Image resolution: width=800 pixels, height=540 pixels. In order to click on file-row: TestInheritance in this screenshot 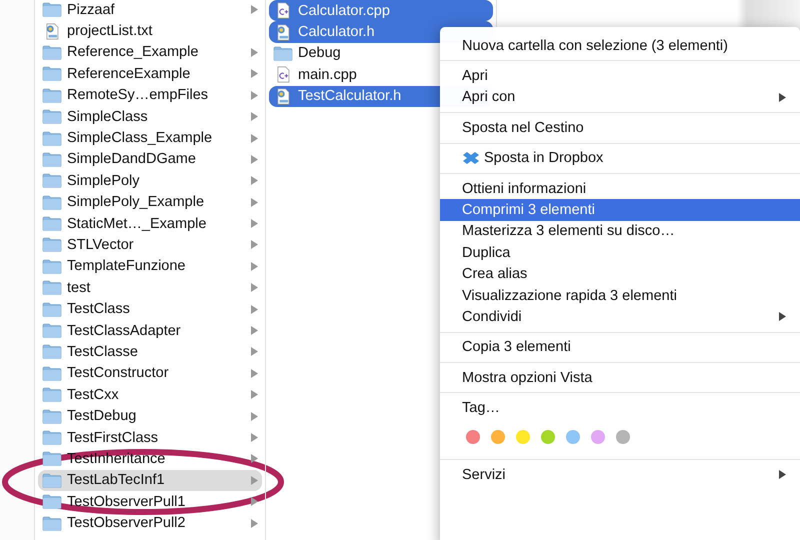, I will do `click(150, 459)`.